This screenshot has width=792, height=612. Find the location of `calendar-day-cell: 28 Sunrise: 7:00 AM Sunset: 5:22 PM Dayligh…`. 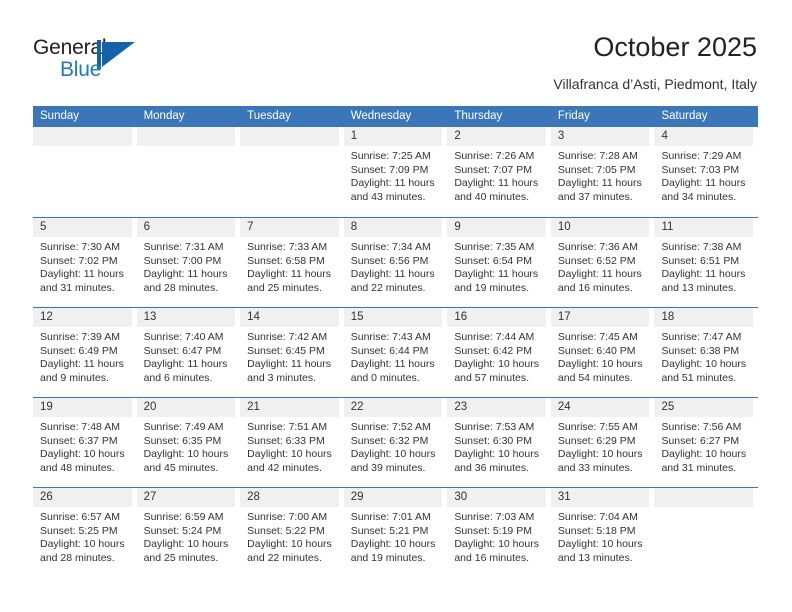

calendar-day-cell: 28 Sunrise: 7:00 AM Sunset: 5:22 PM Dayligh… is located at coordinates (292, 532).